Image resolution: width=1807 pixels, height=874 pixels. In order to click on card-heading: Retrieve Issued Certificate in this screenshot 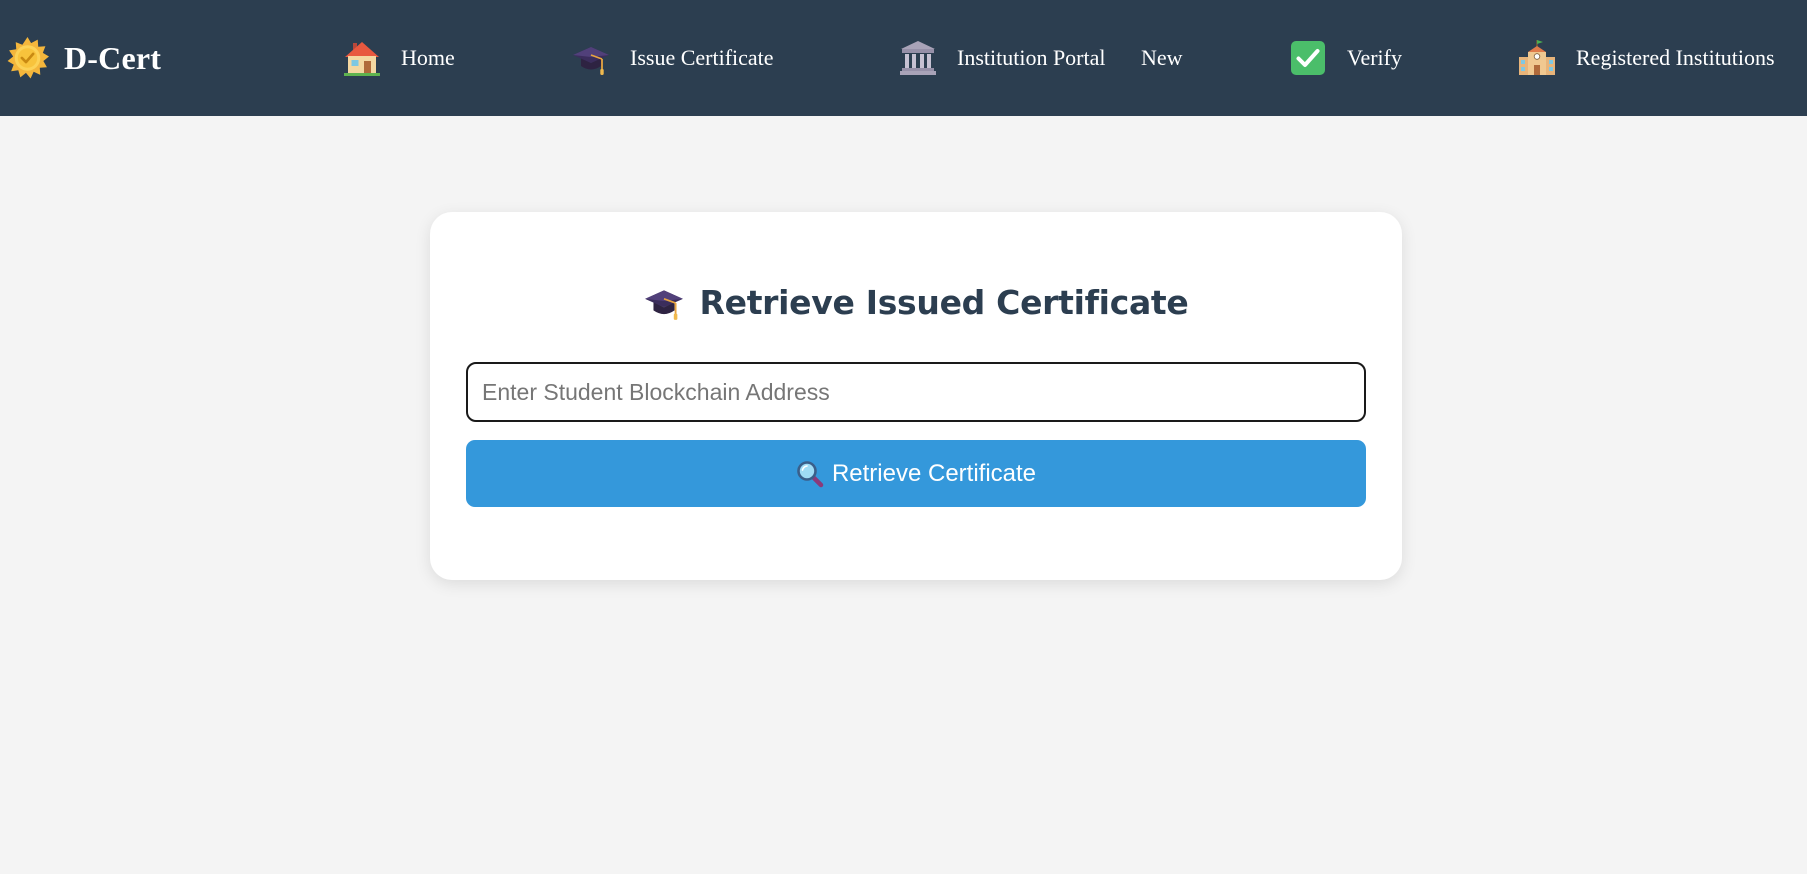, I will do `click(916, 302)`.